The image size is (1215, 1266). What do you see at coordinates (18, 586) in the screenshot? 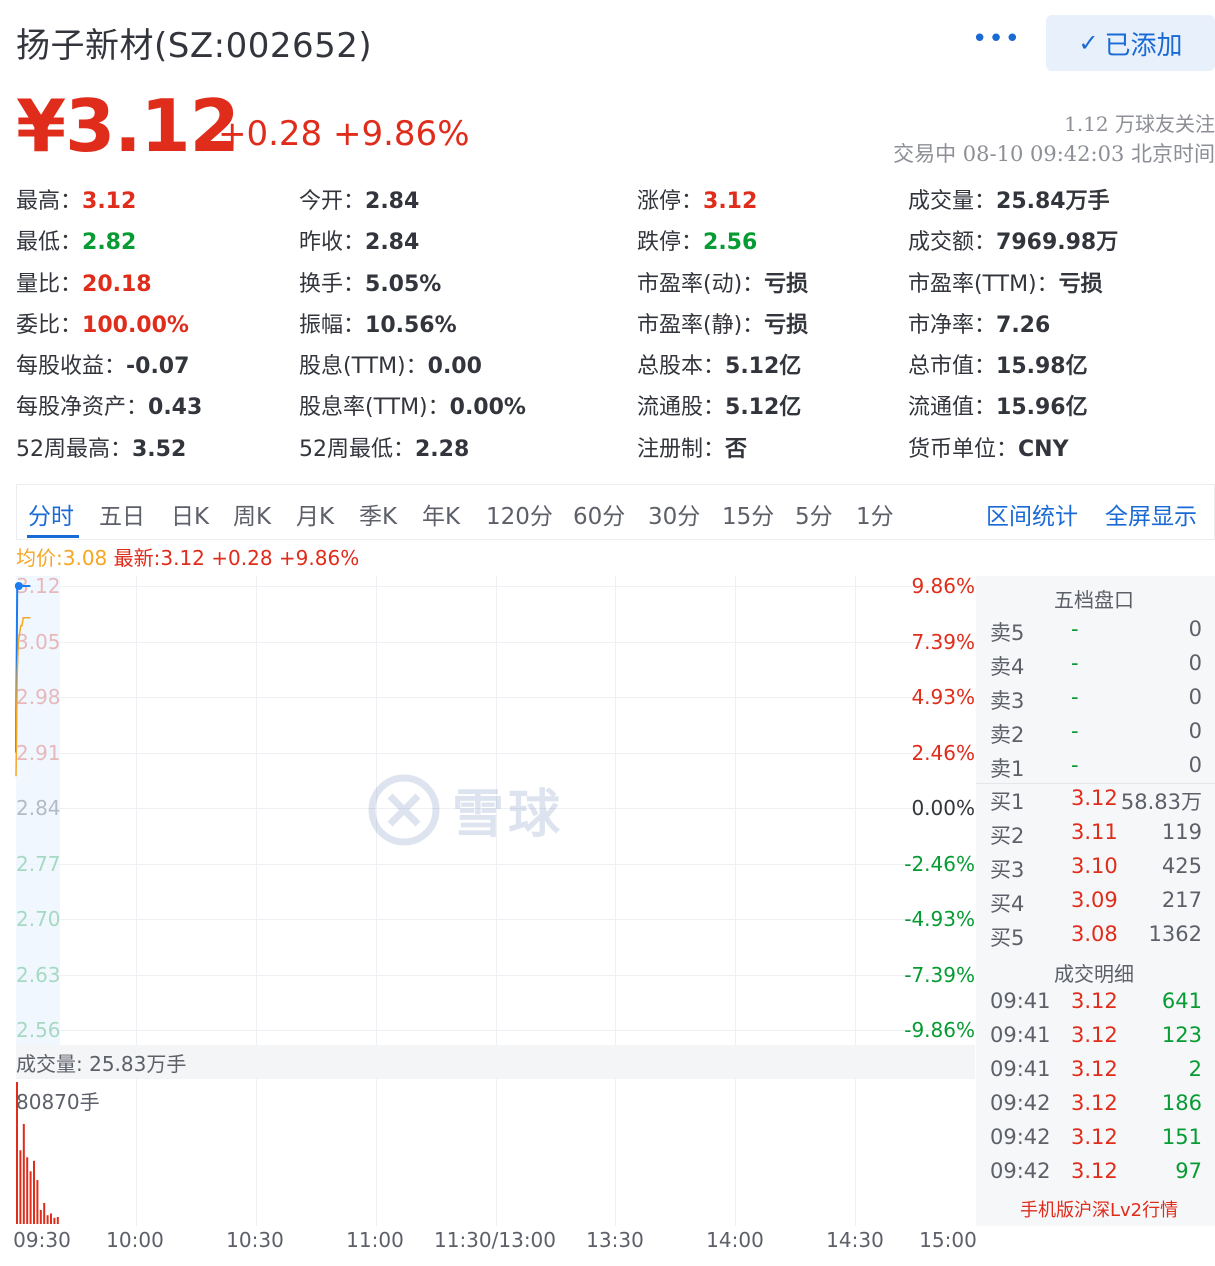
I see `latest-price-dot` at bounding box center [18, 586].